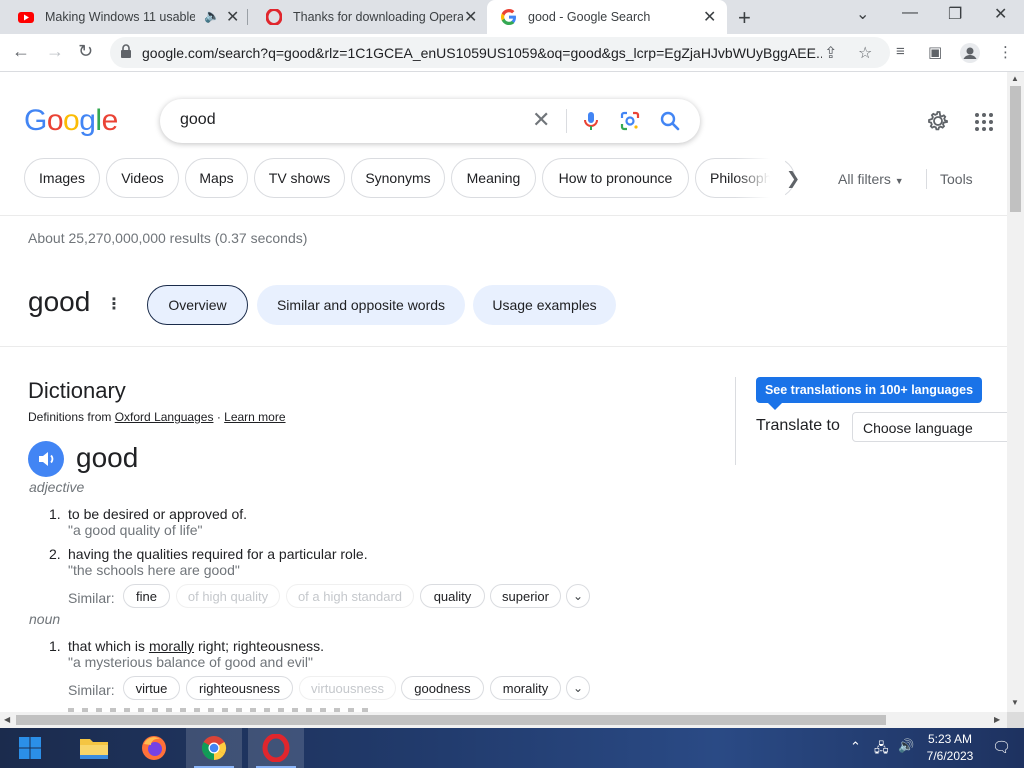 Image resolution: width=1024 pixels, height=768 pixels. Describe the element at coordinates (864, 179) in the screenshot. I see `all-filters-label: All filters` at that location.